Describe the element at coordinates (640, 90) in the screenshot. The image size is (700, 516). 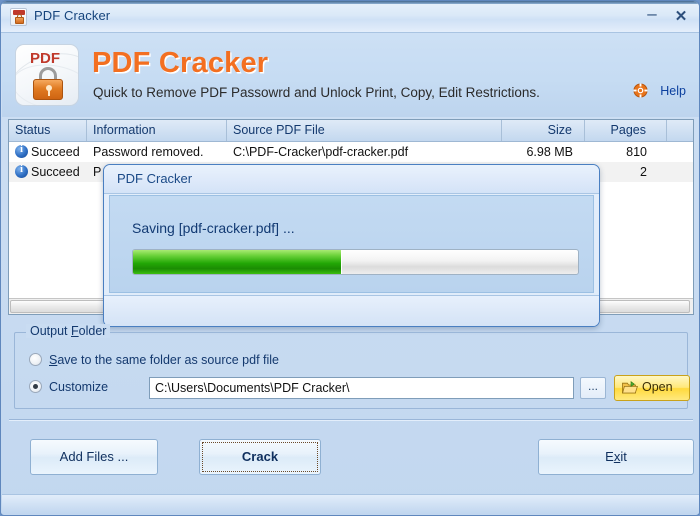
I see `lifering-icon` at that location.